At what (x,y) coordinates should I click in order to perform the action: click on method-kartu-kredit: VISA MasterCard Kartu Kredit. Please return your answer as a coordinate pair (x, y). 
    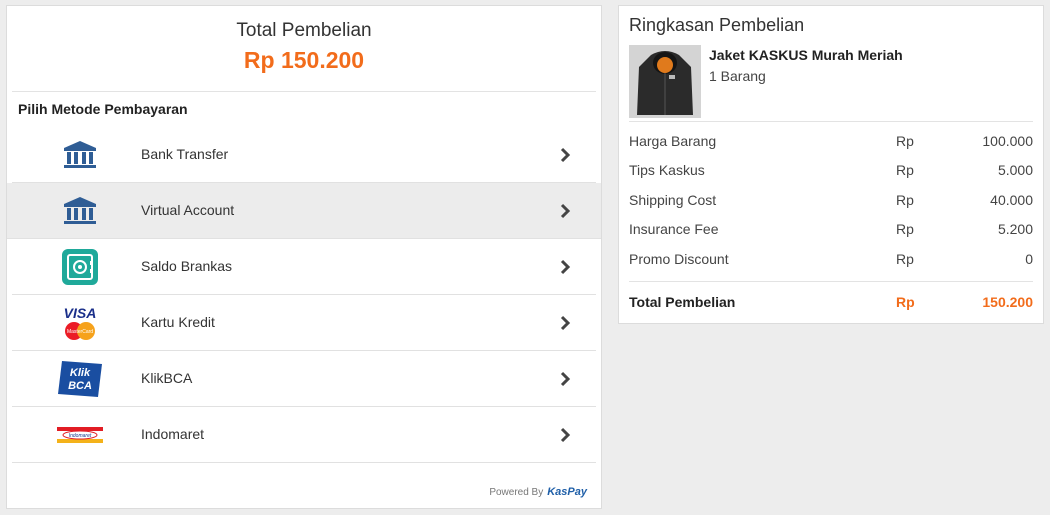
    Looking at the image, I should click on (304, 323).